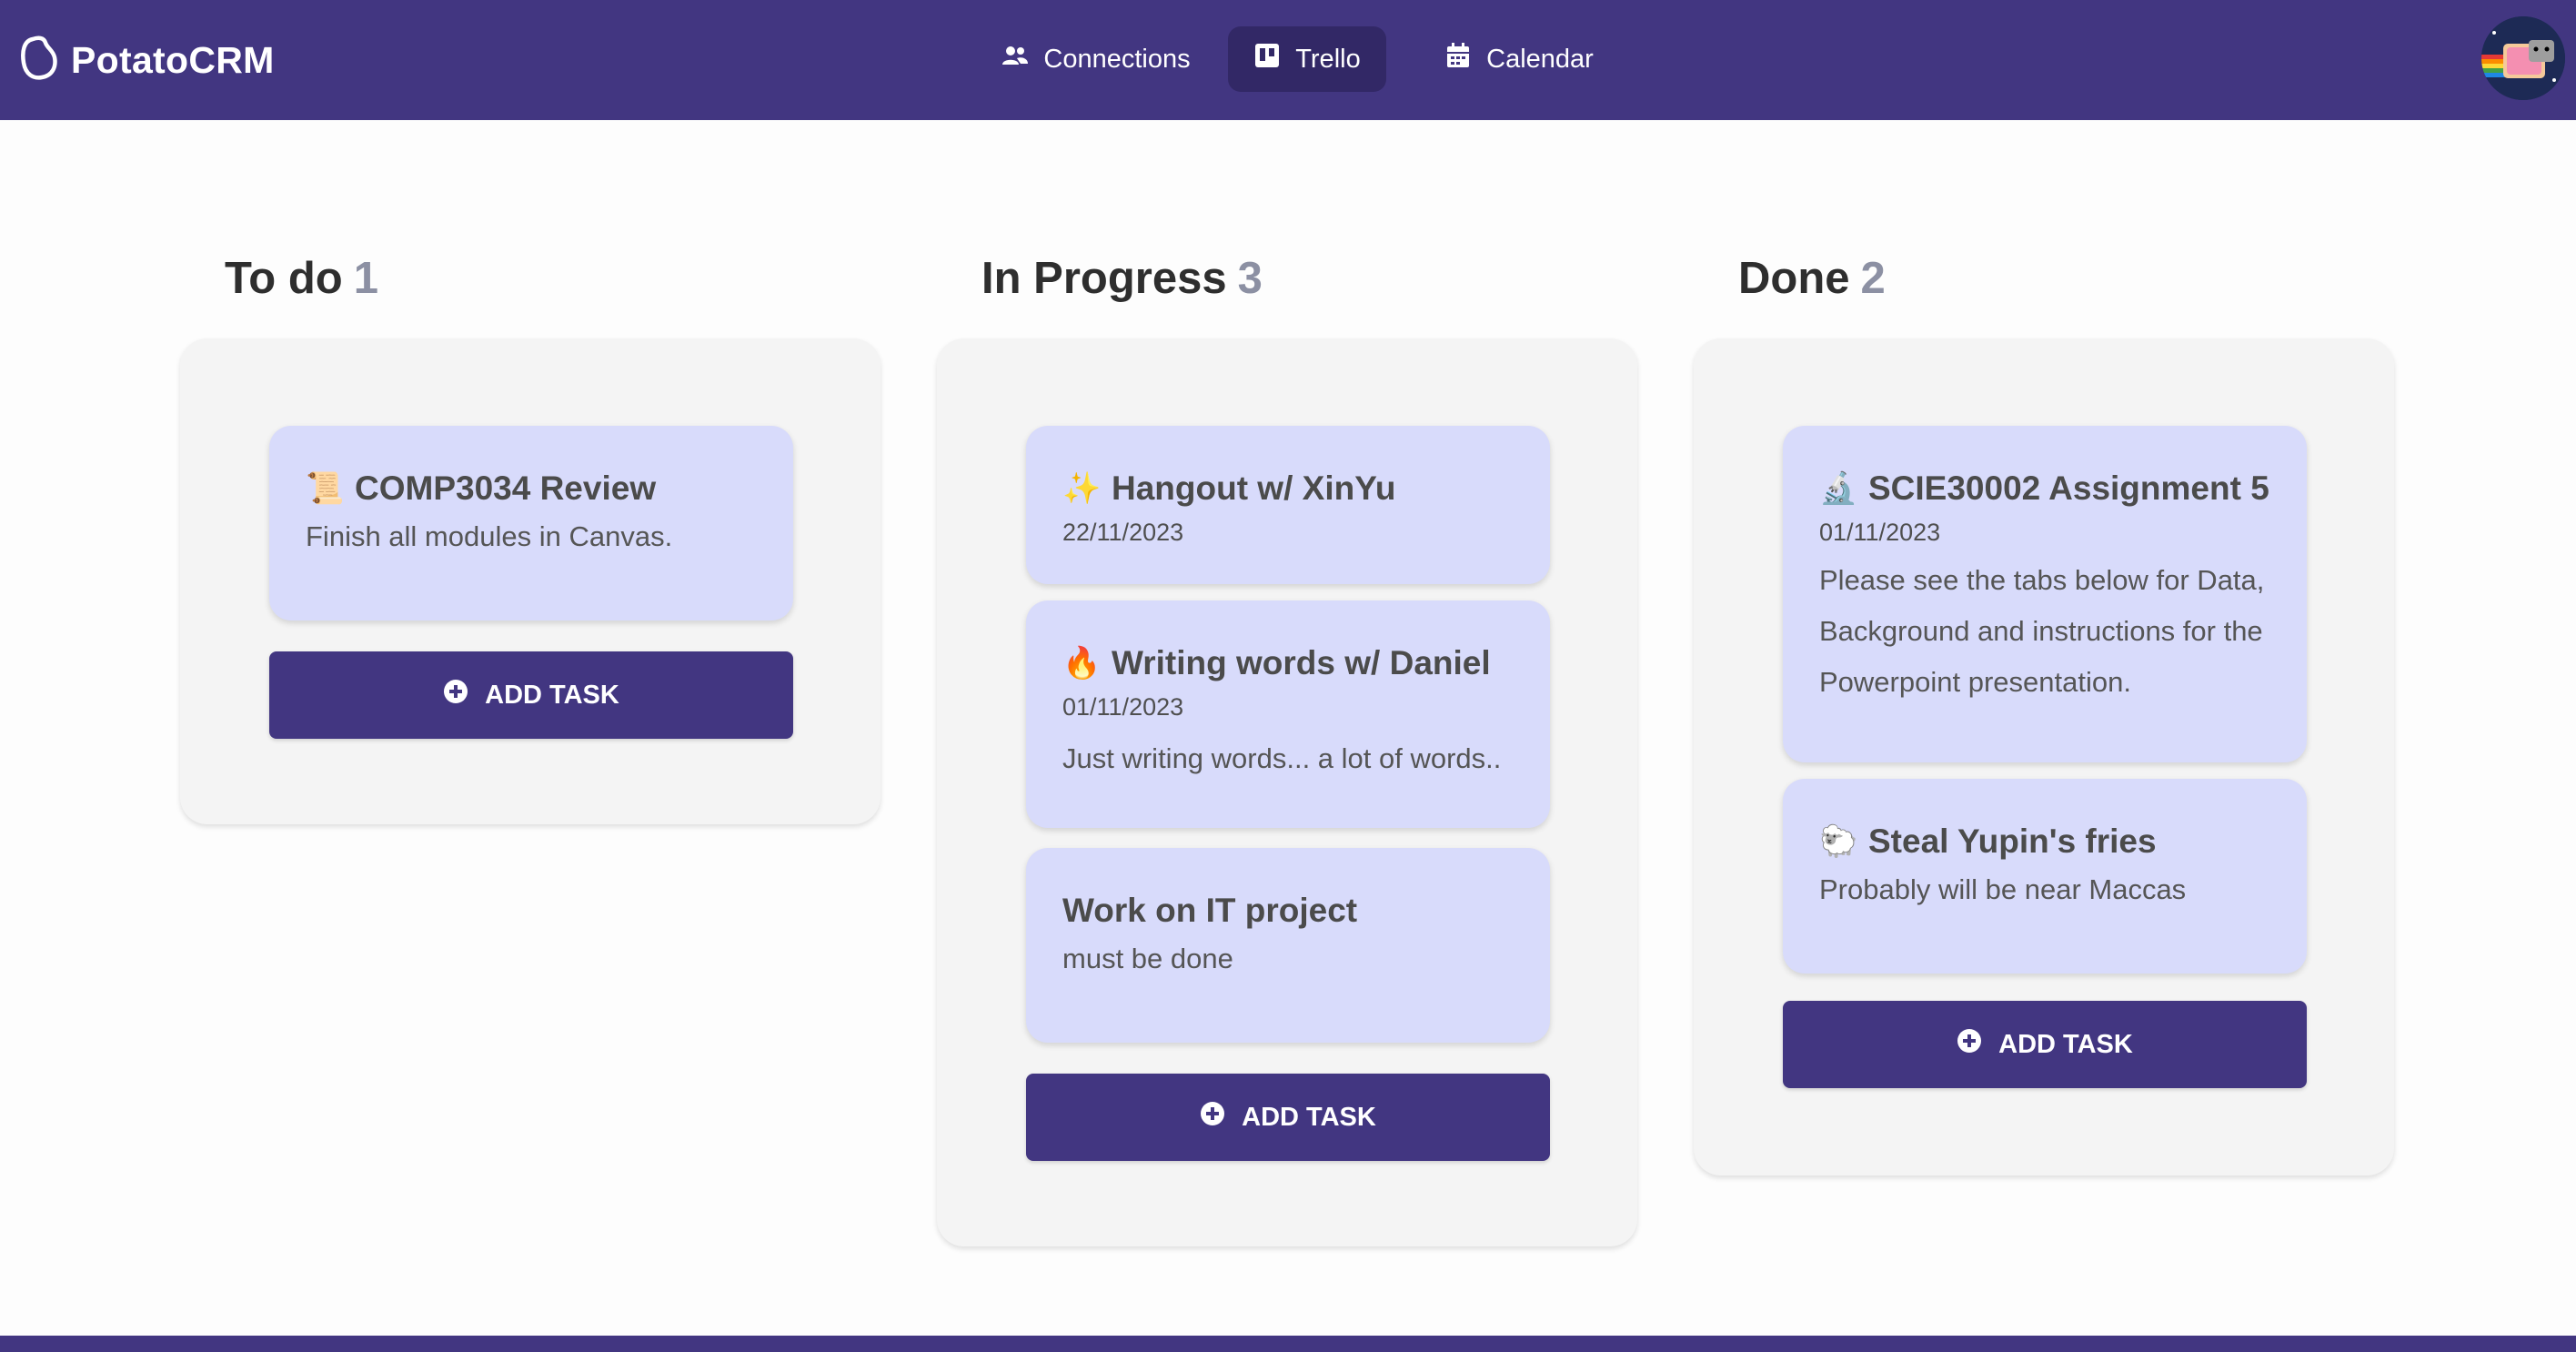  Describe the element at coordinates (489, 536) in the screenshot. I see `task-description: Finish all modules in Canvas.` at that location.